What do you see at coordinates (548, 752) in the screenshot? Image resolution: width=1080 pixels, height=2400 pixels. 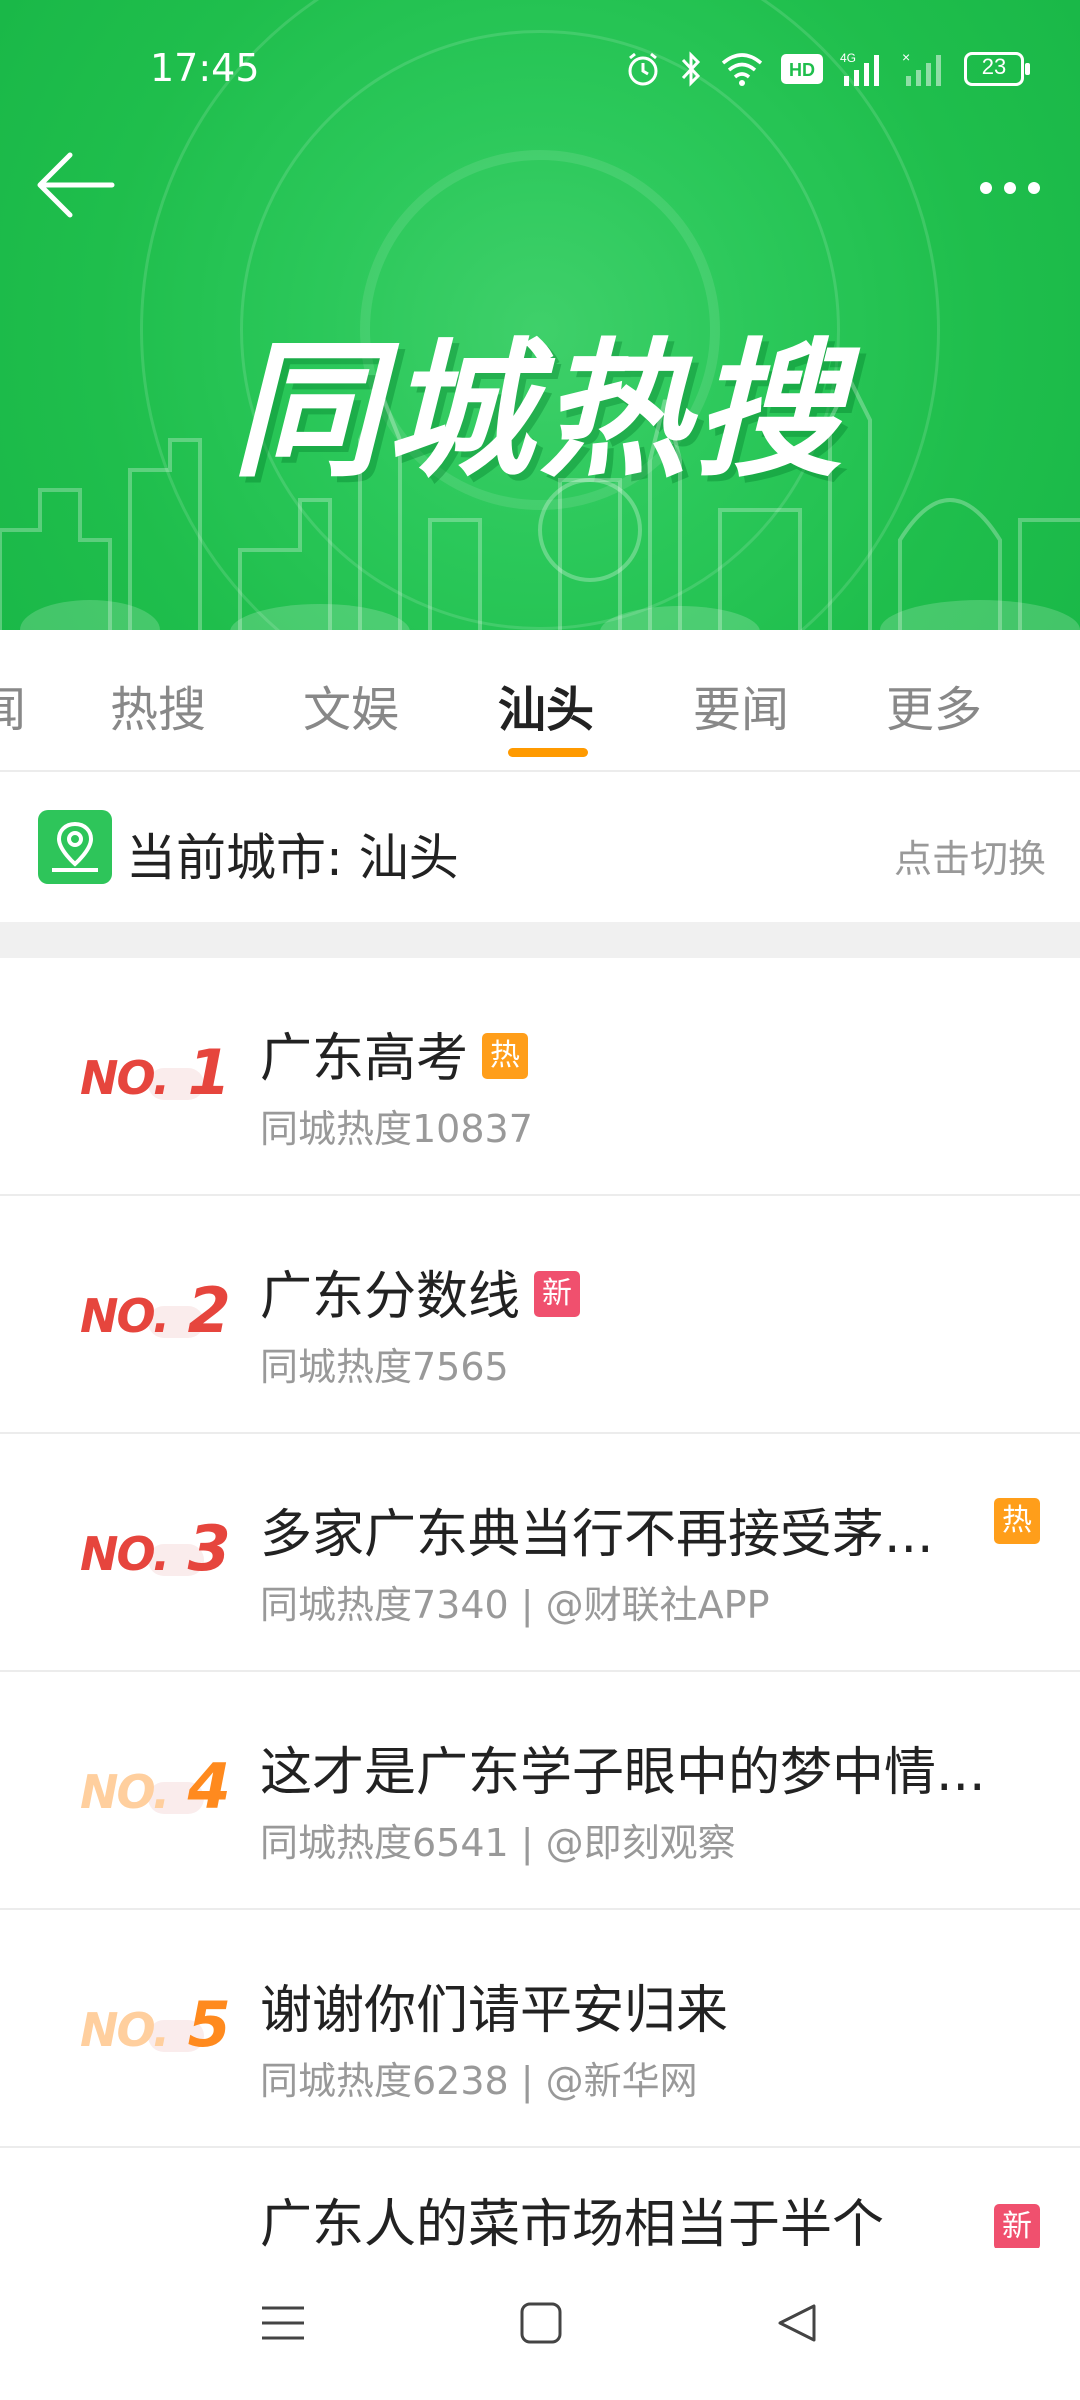 I see `tab-active-indicator` at bounding box center [548, 752].